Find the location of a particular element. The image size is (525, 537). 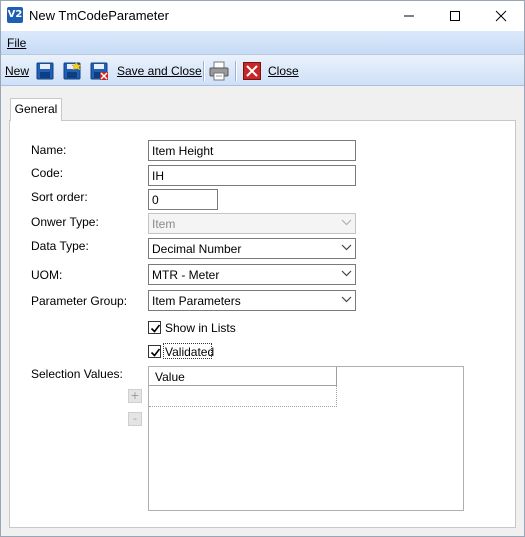

toolbar: New Save and Close Close is located at coordinates (262, 71).